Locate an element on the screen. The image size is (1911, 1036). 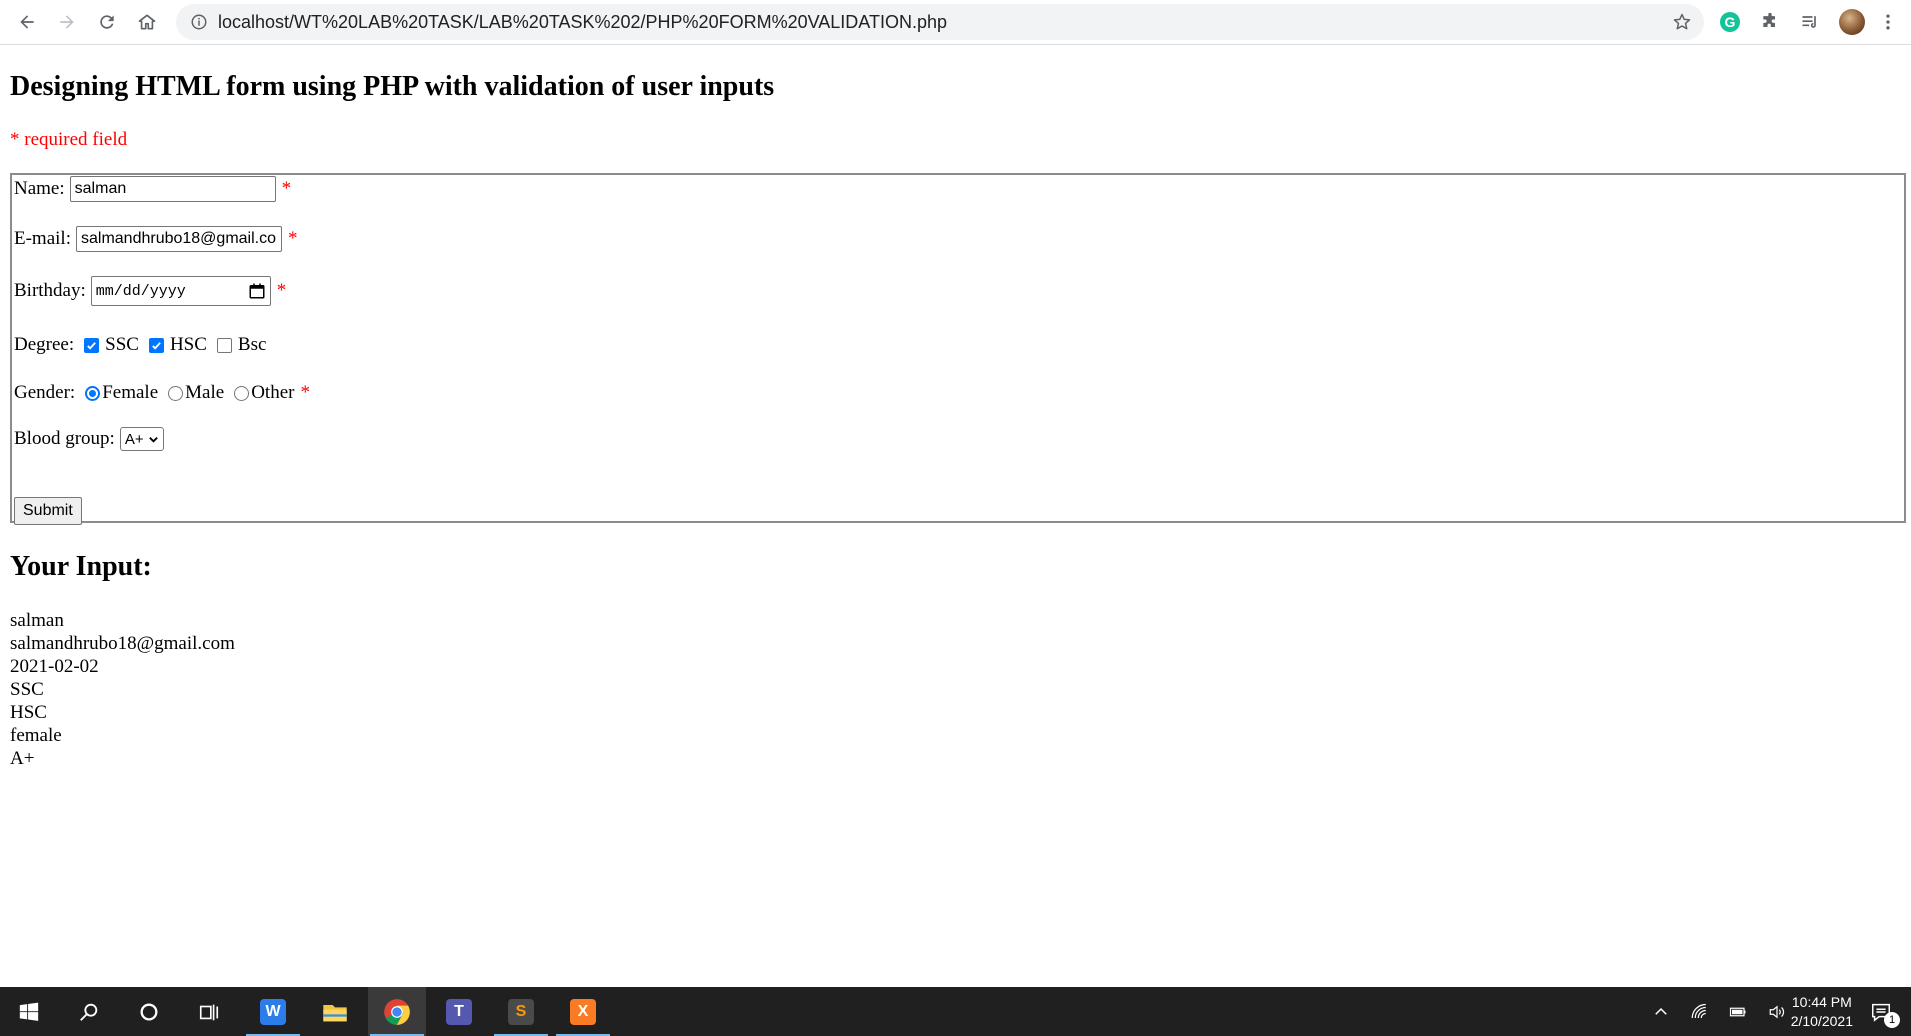
birthday-row: Birthday: mm/dd/yyyy * is located at coordinates (150, 291).